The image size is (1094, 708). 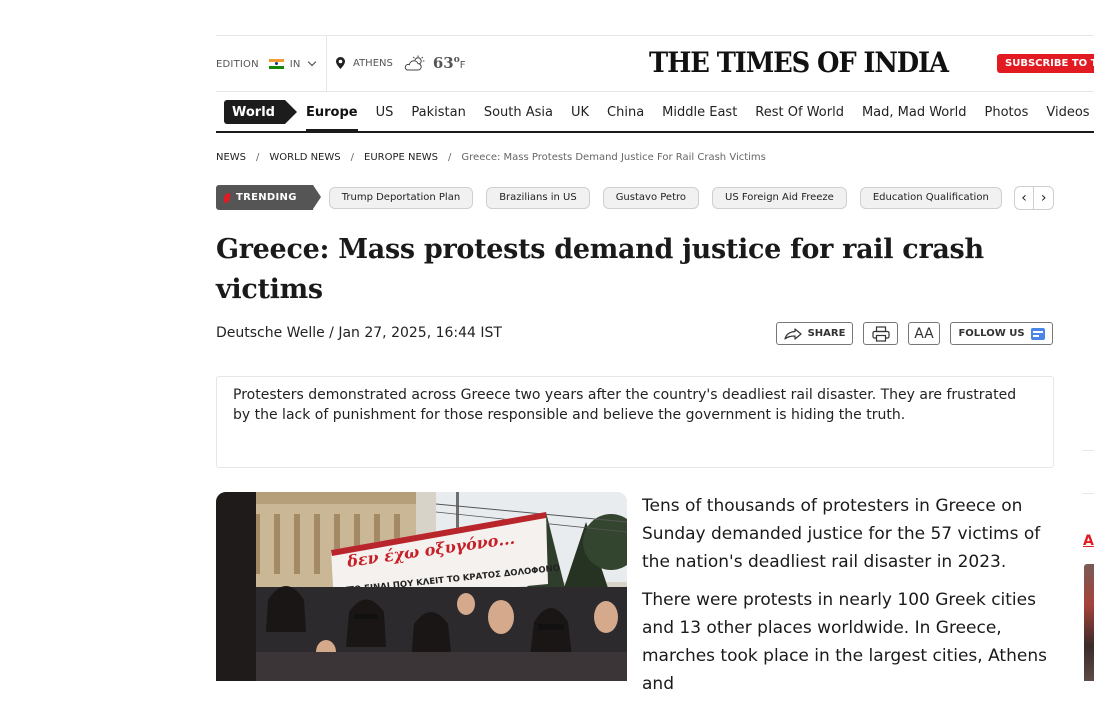 I want to click on trending-pill: Trump Deportation Plan, so click(x=401, y=197).